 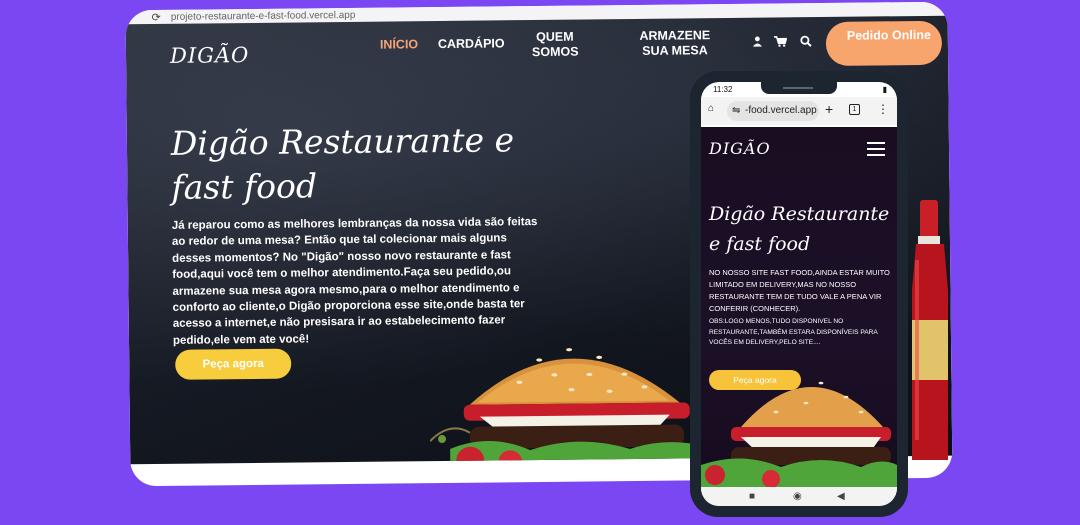 What do you see at coordinates (752, 496) in the screenshot?
I see `recents-icon: ■` at bounding box center [752, 496].